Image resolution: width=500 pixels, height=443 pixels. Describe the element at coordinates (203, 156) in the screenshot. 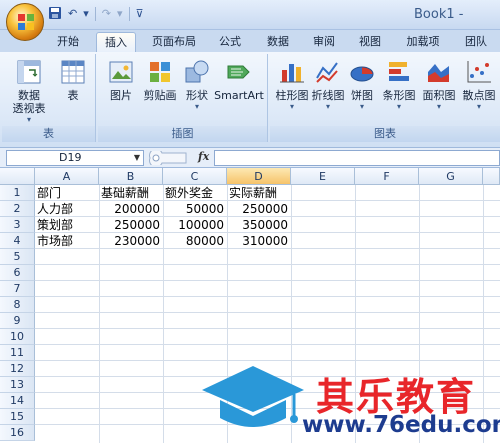

I see `insert-function-icon: fx` at that location.